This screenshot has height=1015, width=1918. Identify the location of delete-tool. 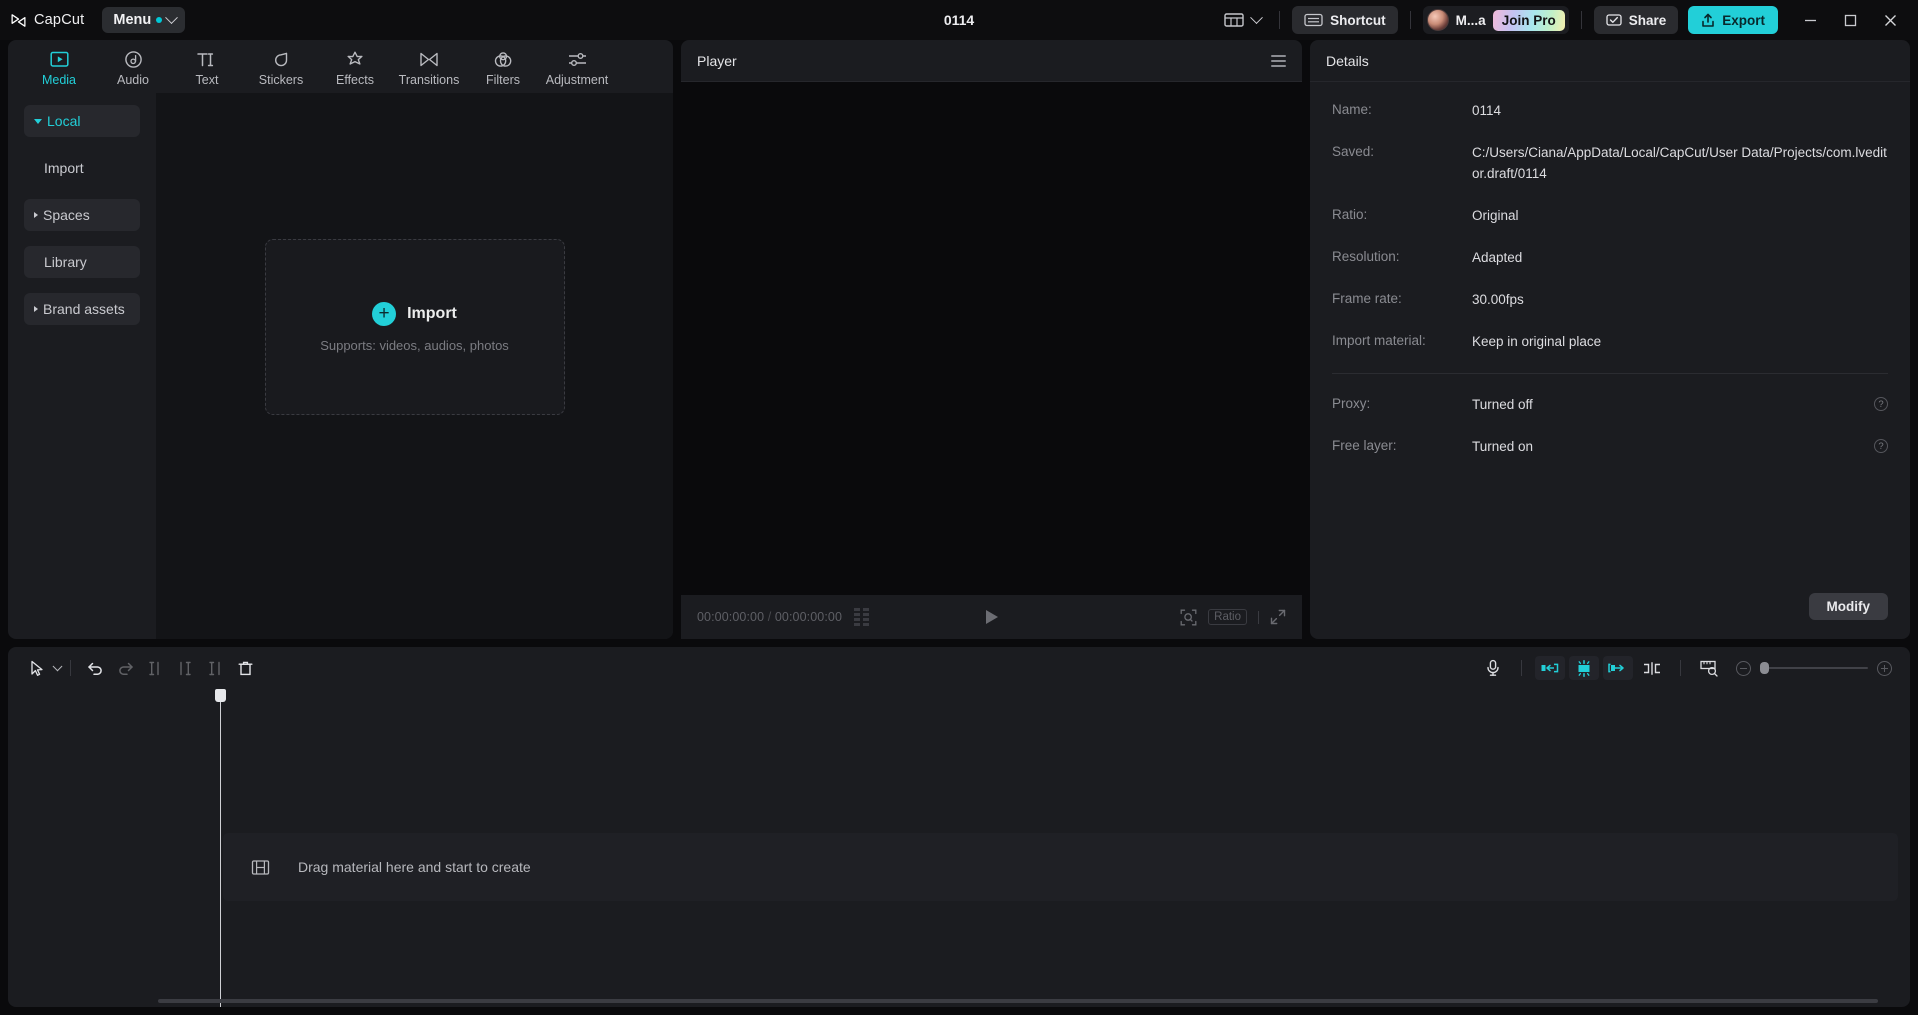
(245, 668).